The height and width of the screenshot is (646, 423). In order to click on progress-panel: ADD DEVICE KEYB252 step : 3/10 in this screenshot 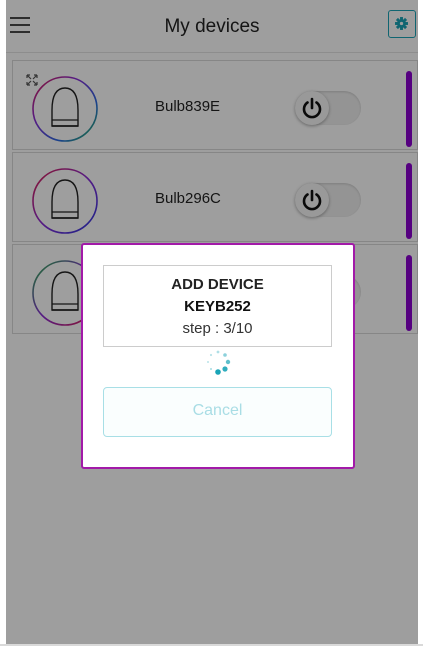, I will do `click(217, 306)`.